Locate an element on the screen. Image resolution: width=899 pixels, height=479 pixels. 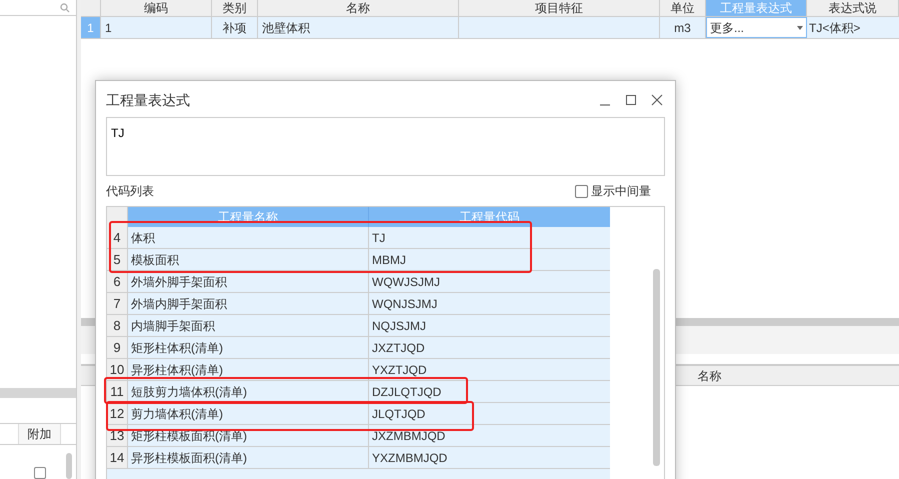
table-cell: 剪力墙体积(清单) is located at coordinates (248, 413).